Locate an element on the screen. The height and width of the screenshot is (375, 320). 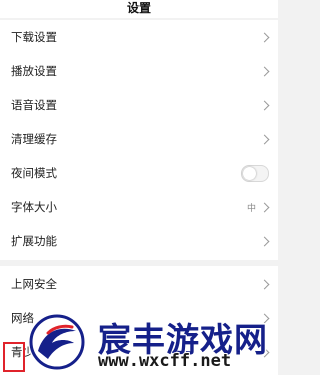
setting-font-size-label: 字体大小 is located at coordinates (34, 207).